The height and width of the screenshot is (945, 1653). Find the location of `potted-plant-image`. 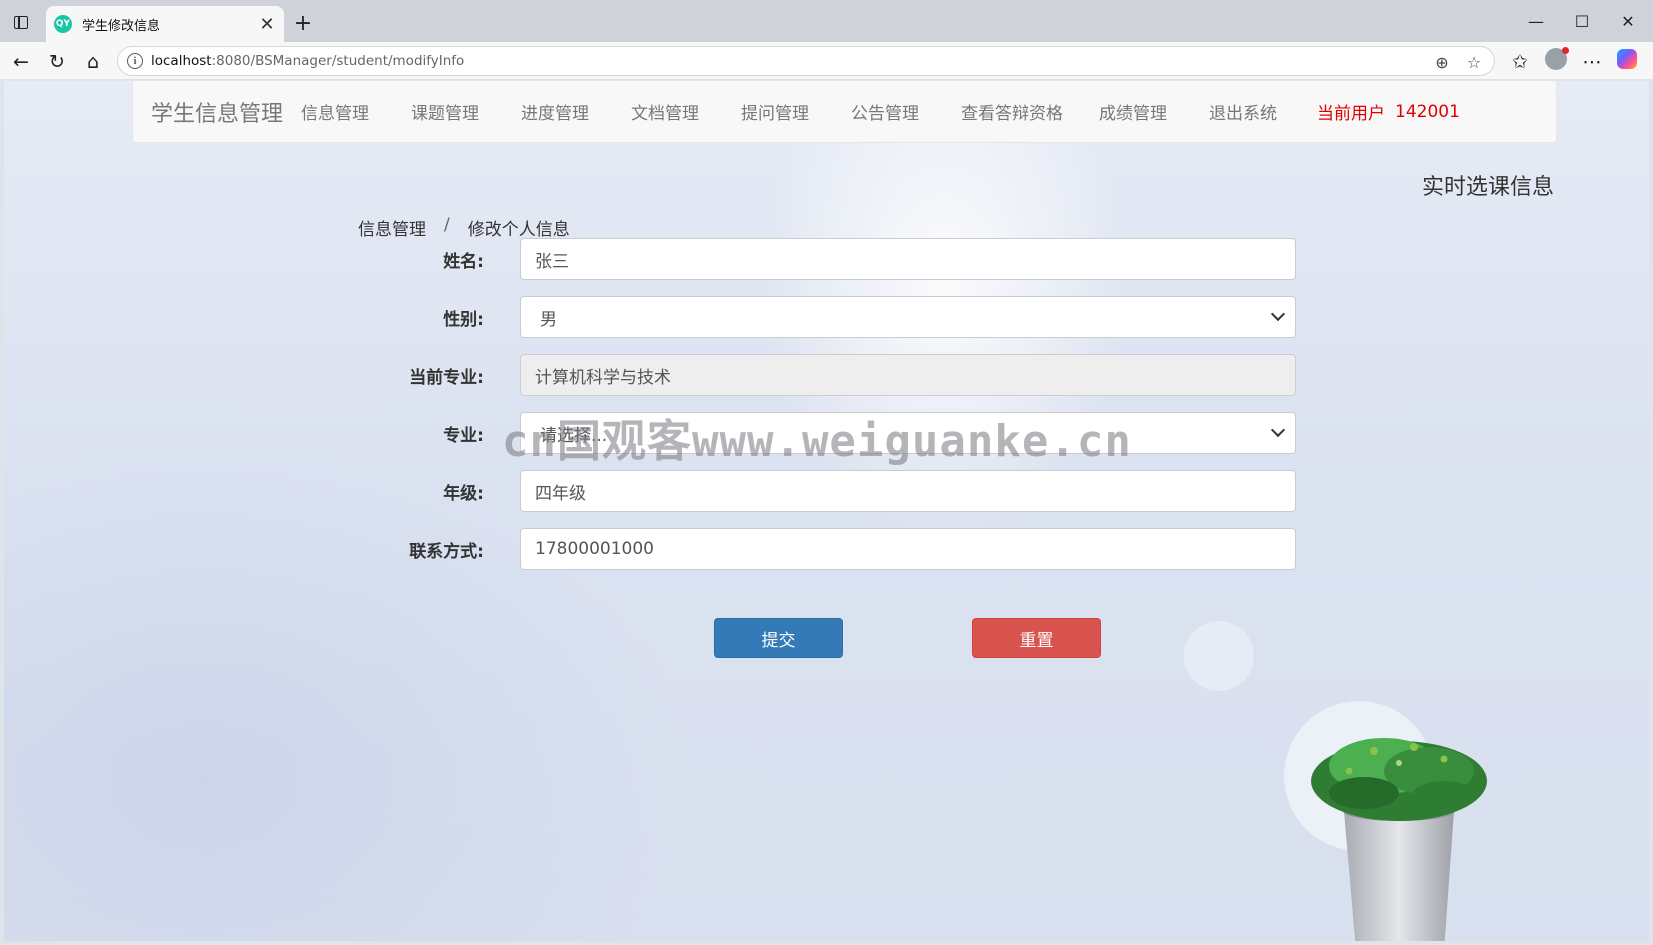

potted-plant-image is located at coordinates (1399, 839).